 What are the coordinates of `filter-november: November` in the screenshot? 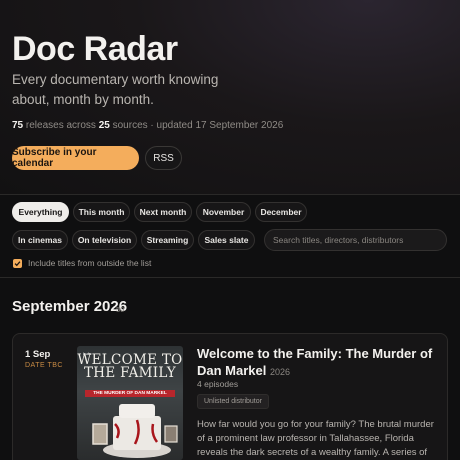 It's located at (223, 212).